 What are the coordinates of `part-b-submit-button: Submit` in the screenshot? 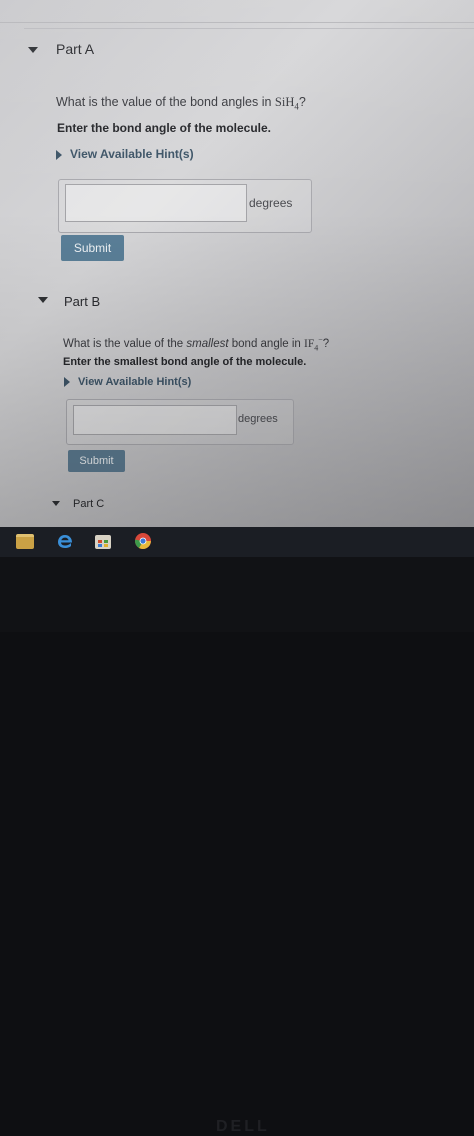 It's located at (96, 461).